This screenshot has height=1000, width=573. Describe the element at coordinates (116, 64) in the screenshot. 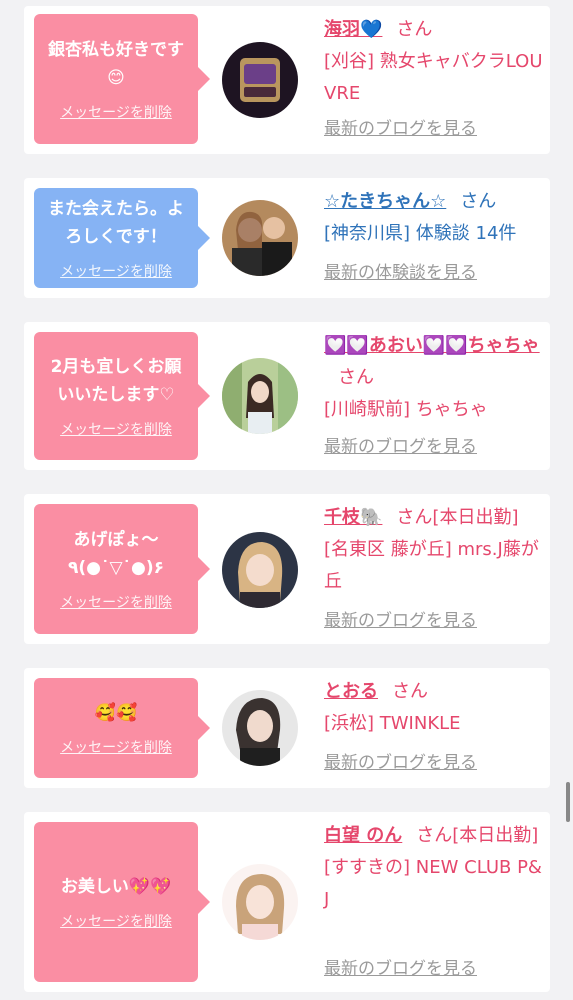

I see `message-text: 銀杏私も好きです😊` at that location.